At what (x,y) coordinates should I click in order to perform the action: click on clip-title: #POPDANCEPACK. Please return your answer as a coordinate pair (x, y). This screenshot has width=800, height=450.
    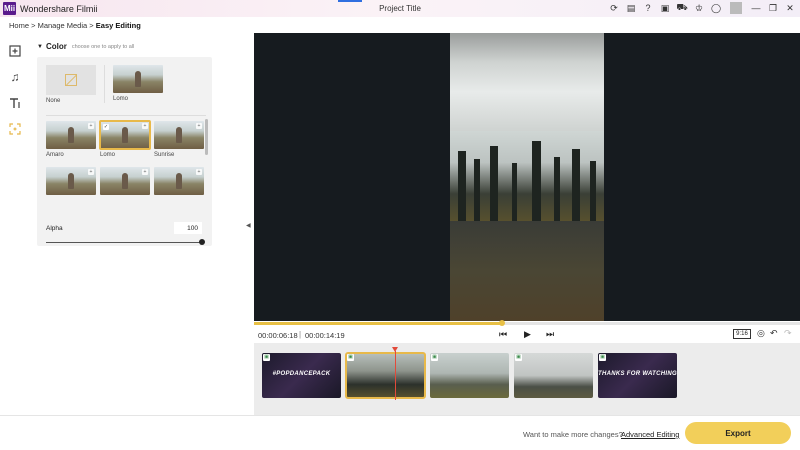
    Looking at the image, I should click on (301, 374).